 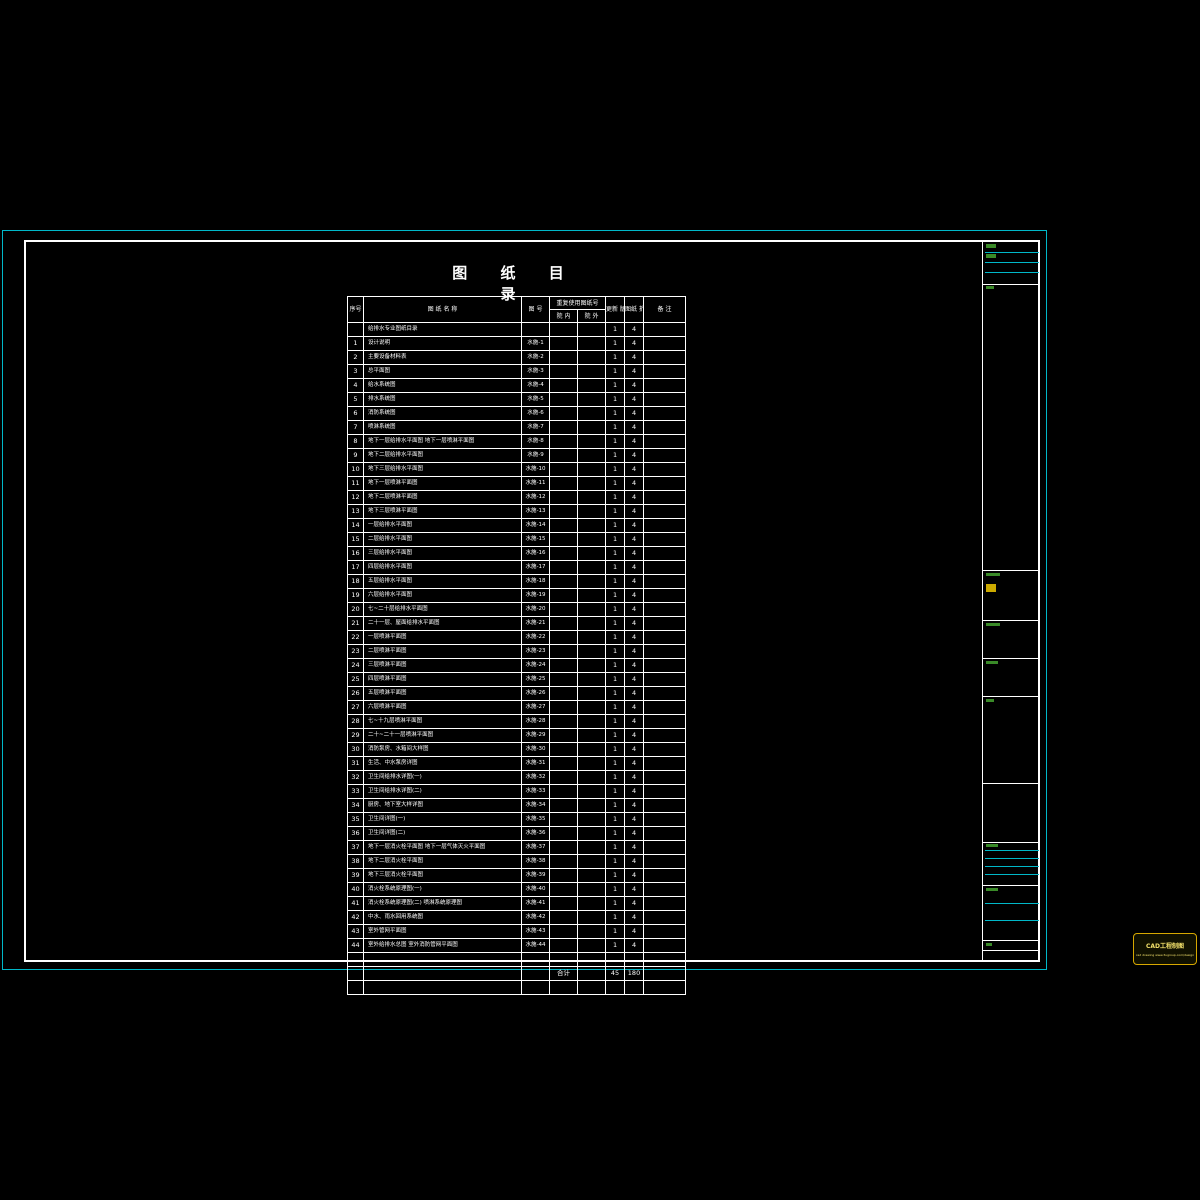 What do you see at coordinates (517, 525) in the screenshot?
I see `table-row: 14 一层给排水平面图 水施-14 1 4` at bounding box center [517, 525].